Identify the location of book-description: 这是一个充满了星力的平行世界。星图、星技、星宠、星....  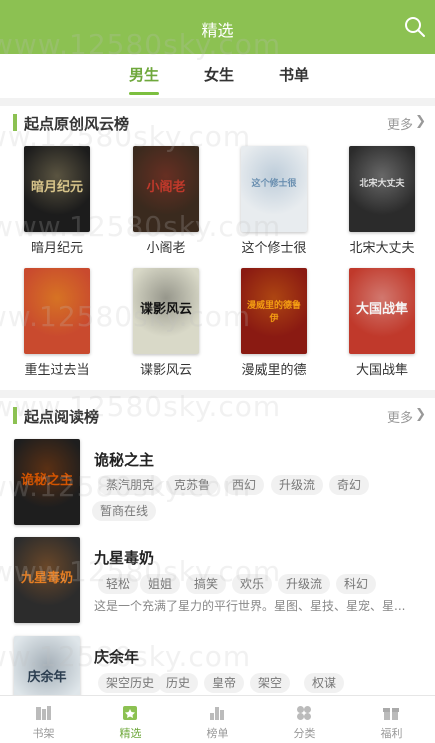
(250, 606).